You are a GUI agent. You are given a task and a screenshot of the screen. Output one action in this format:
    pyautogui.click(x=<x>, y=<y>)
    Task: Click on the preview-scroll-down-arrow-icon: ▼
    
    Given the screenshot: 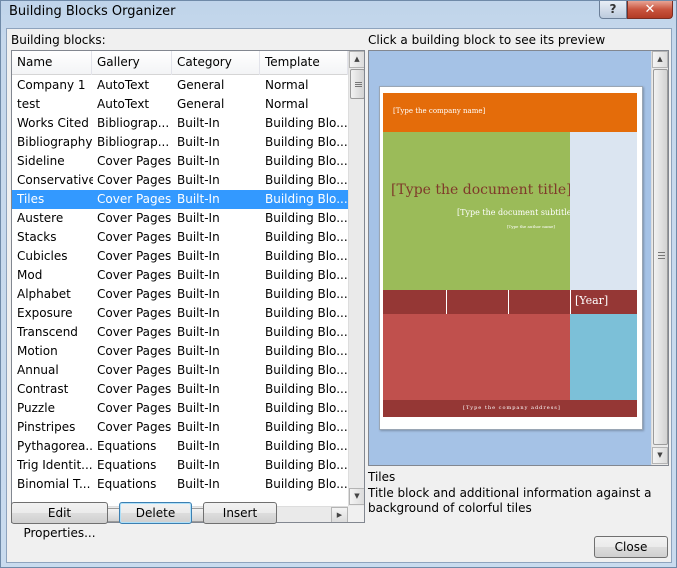 What is the action you would take?
    pyautogui.click(x=660, y=455)
    